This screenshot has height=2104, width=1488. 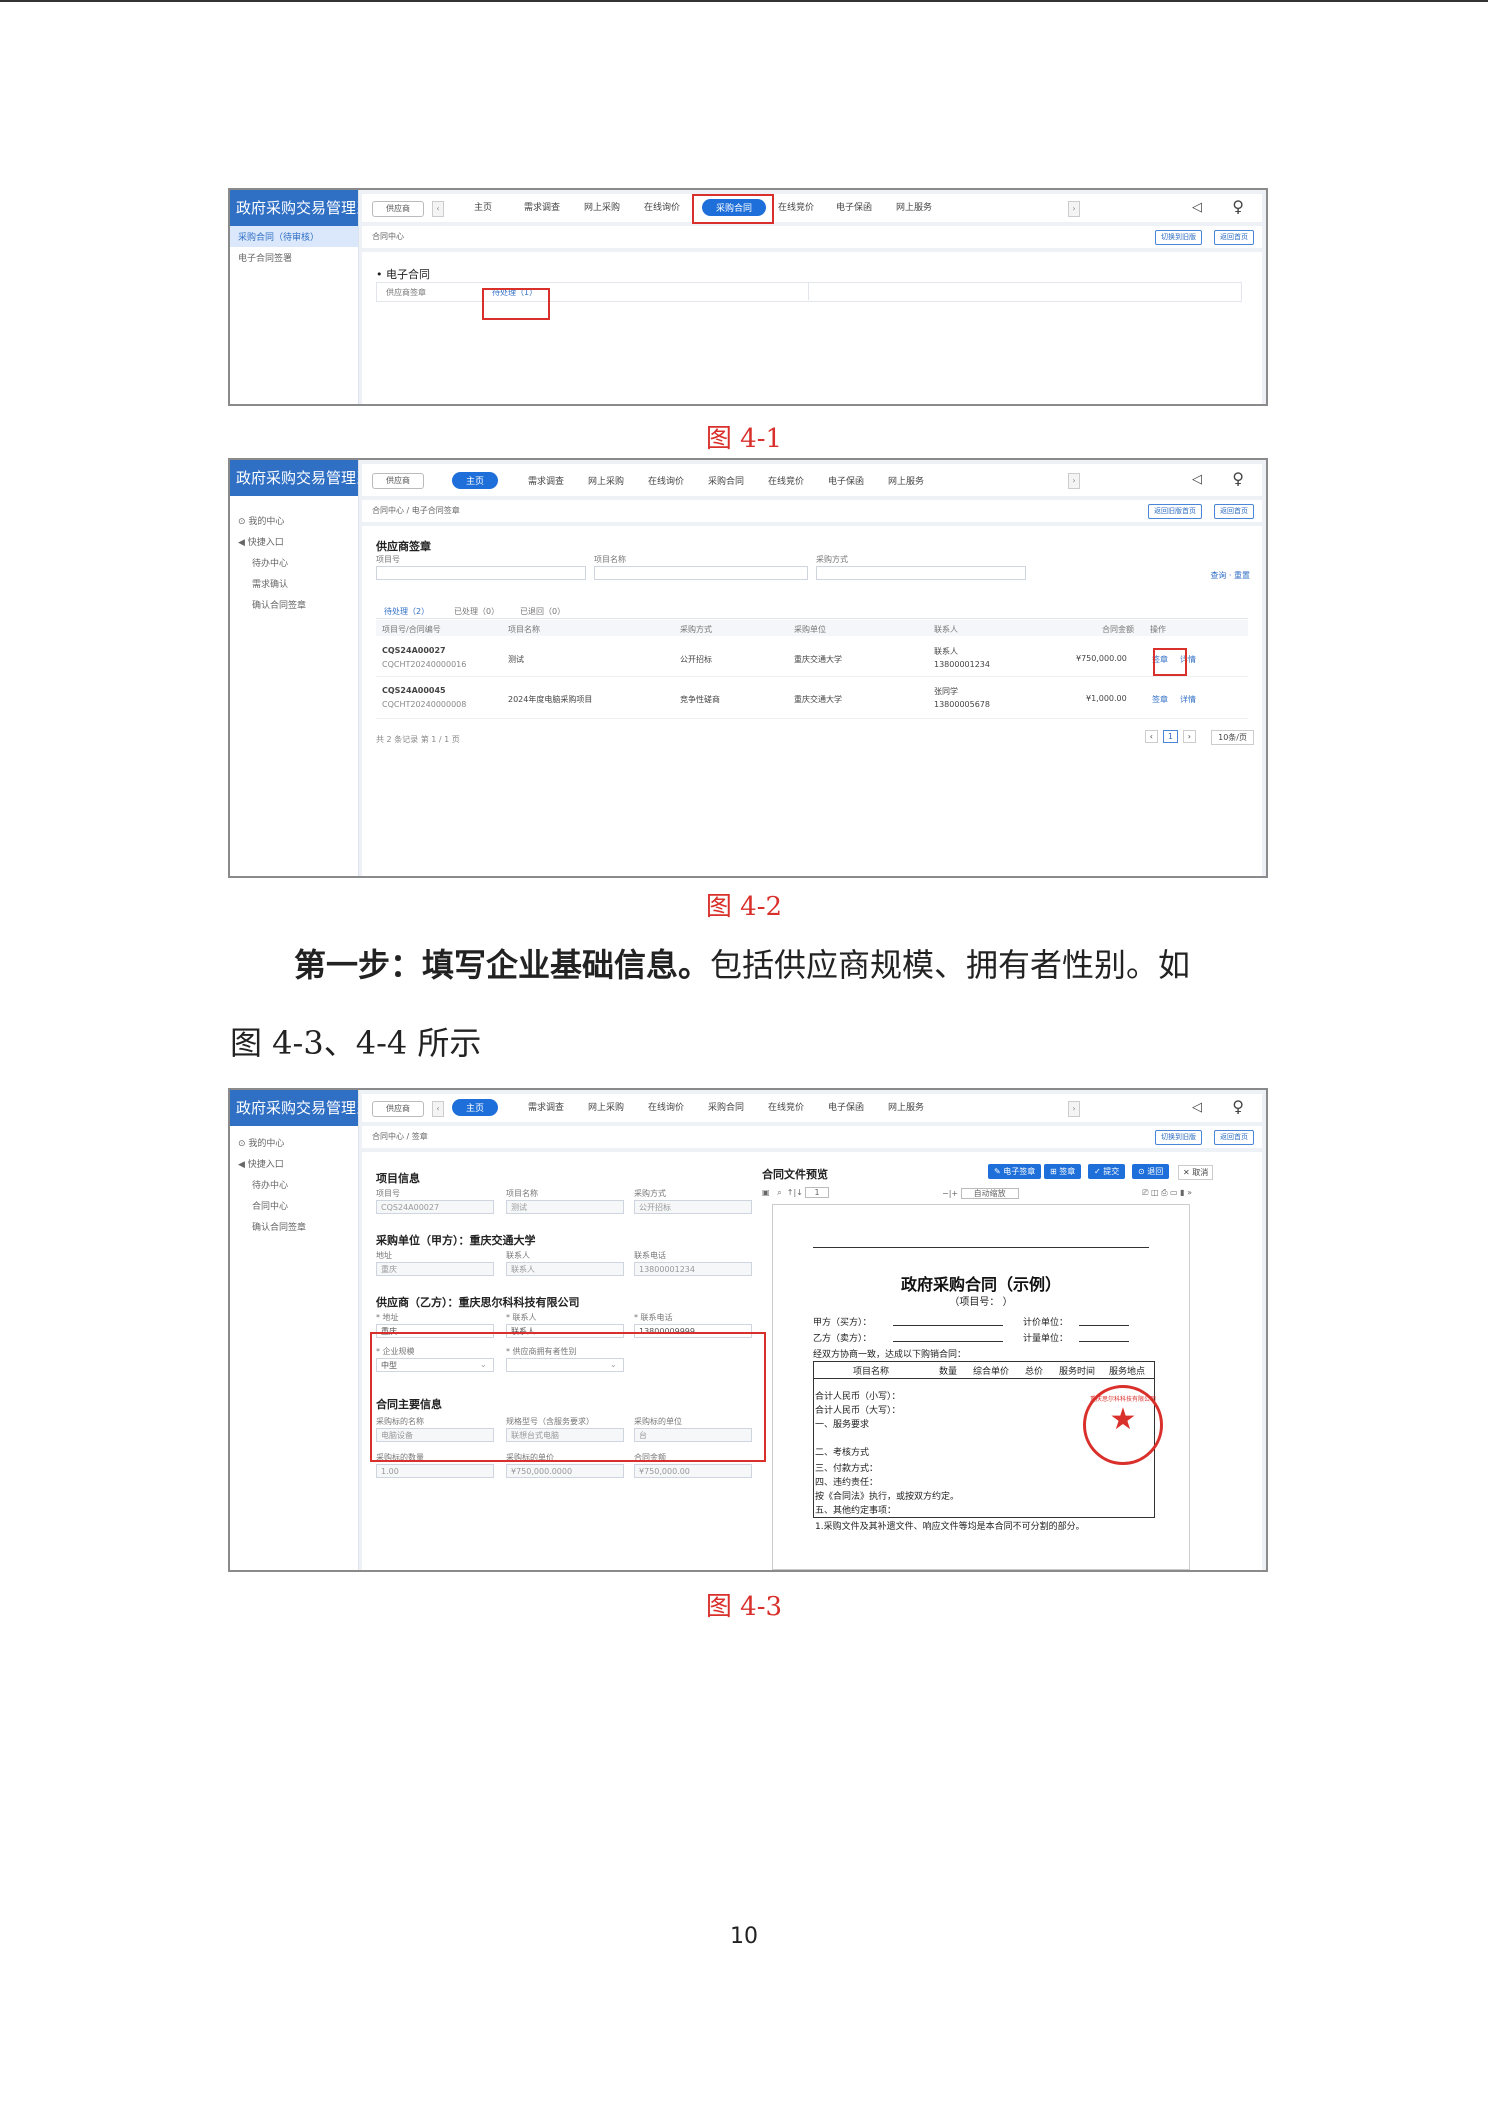 What do you see at coordinates (294, 257) in the screenshot?
I see `sidebar-item-e-contract: 电子合同签署` at bounding box center [294, 257].